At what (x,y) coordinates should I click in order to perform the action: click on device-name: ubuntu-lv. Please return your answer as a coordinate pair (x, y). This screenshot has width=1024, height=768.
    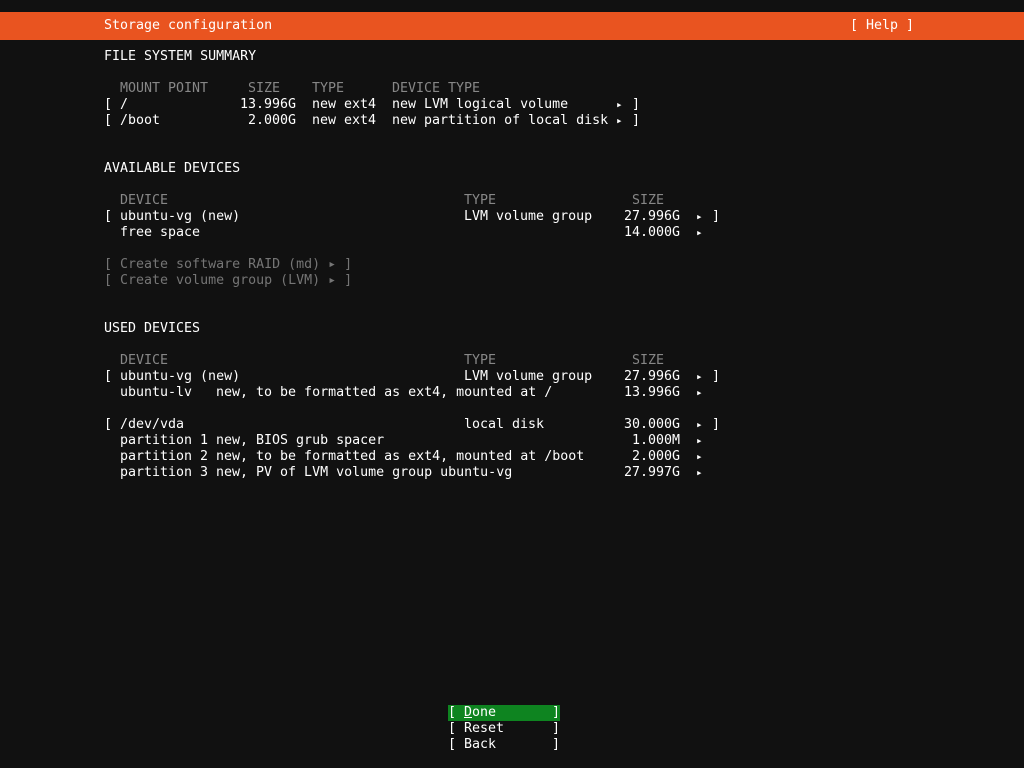
    Looking at the image, I should click on (156, 392).